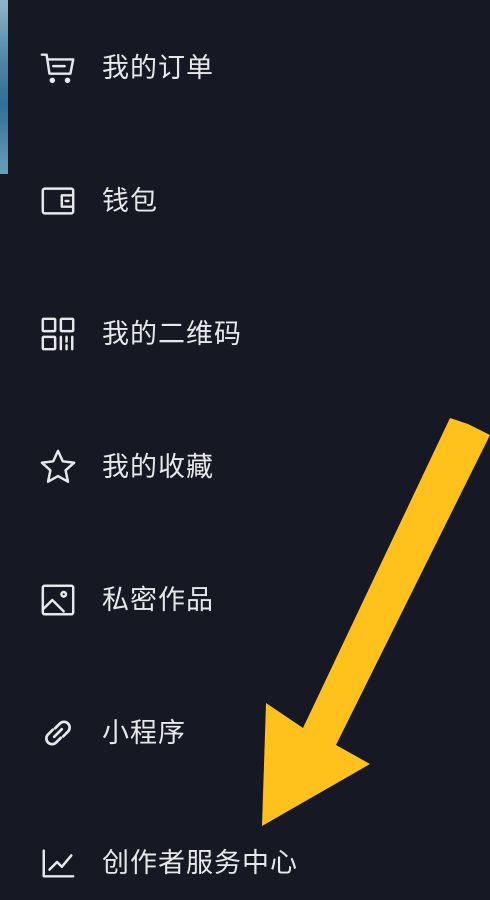 This screenshot has width=490, height=900. What do you see at coordinates (58, 467) in the screenshot?
I see `star-icon` at bounding box center [58, 467].